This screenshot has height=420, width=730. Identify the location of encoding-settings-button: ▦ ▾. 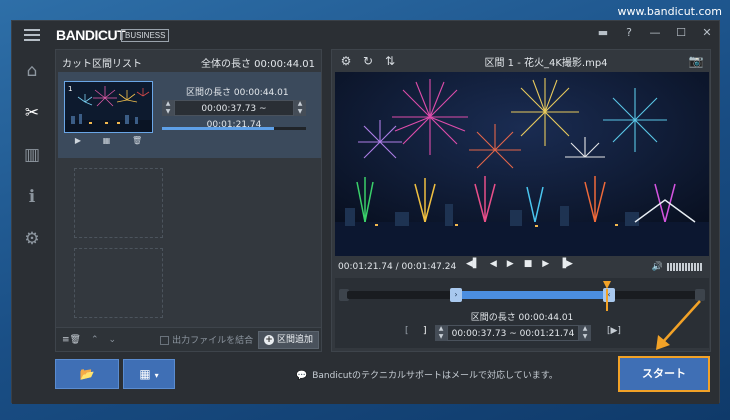
(149, 374).